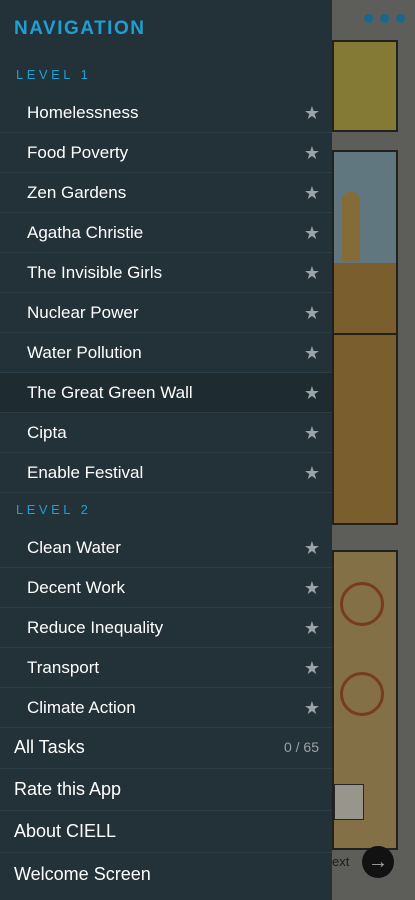 Image resolution: width=415 pixels, height=900 pixels. I want to click on menu-rate-app: Rate this App, so click(166, 790).